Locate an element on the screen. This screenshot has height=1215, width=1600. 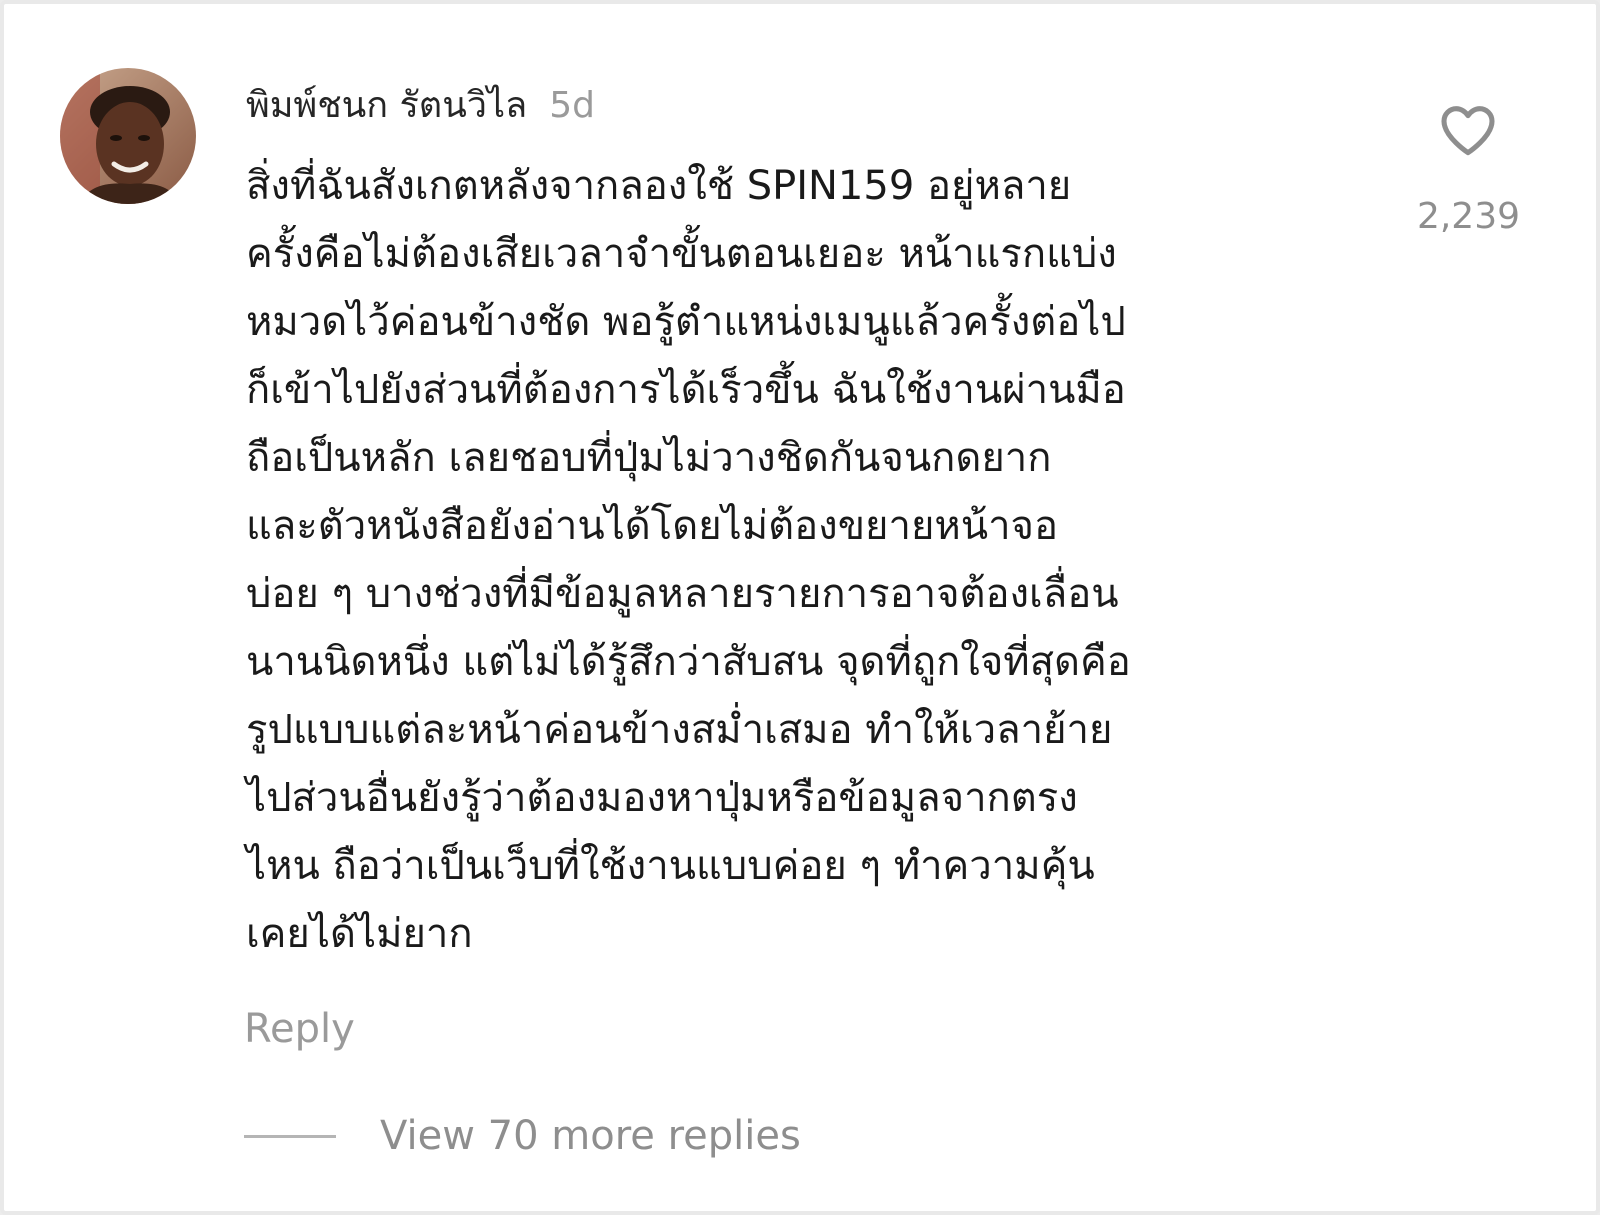
like-count: 2,239 is located at coordinates (1468, 216).